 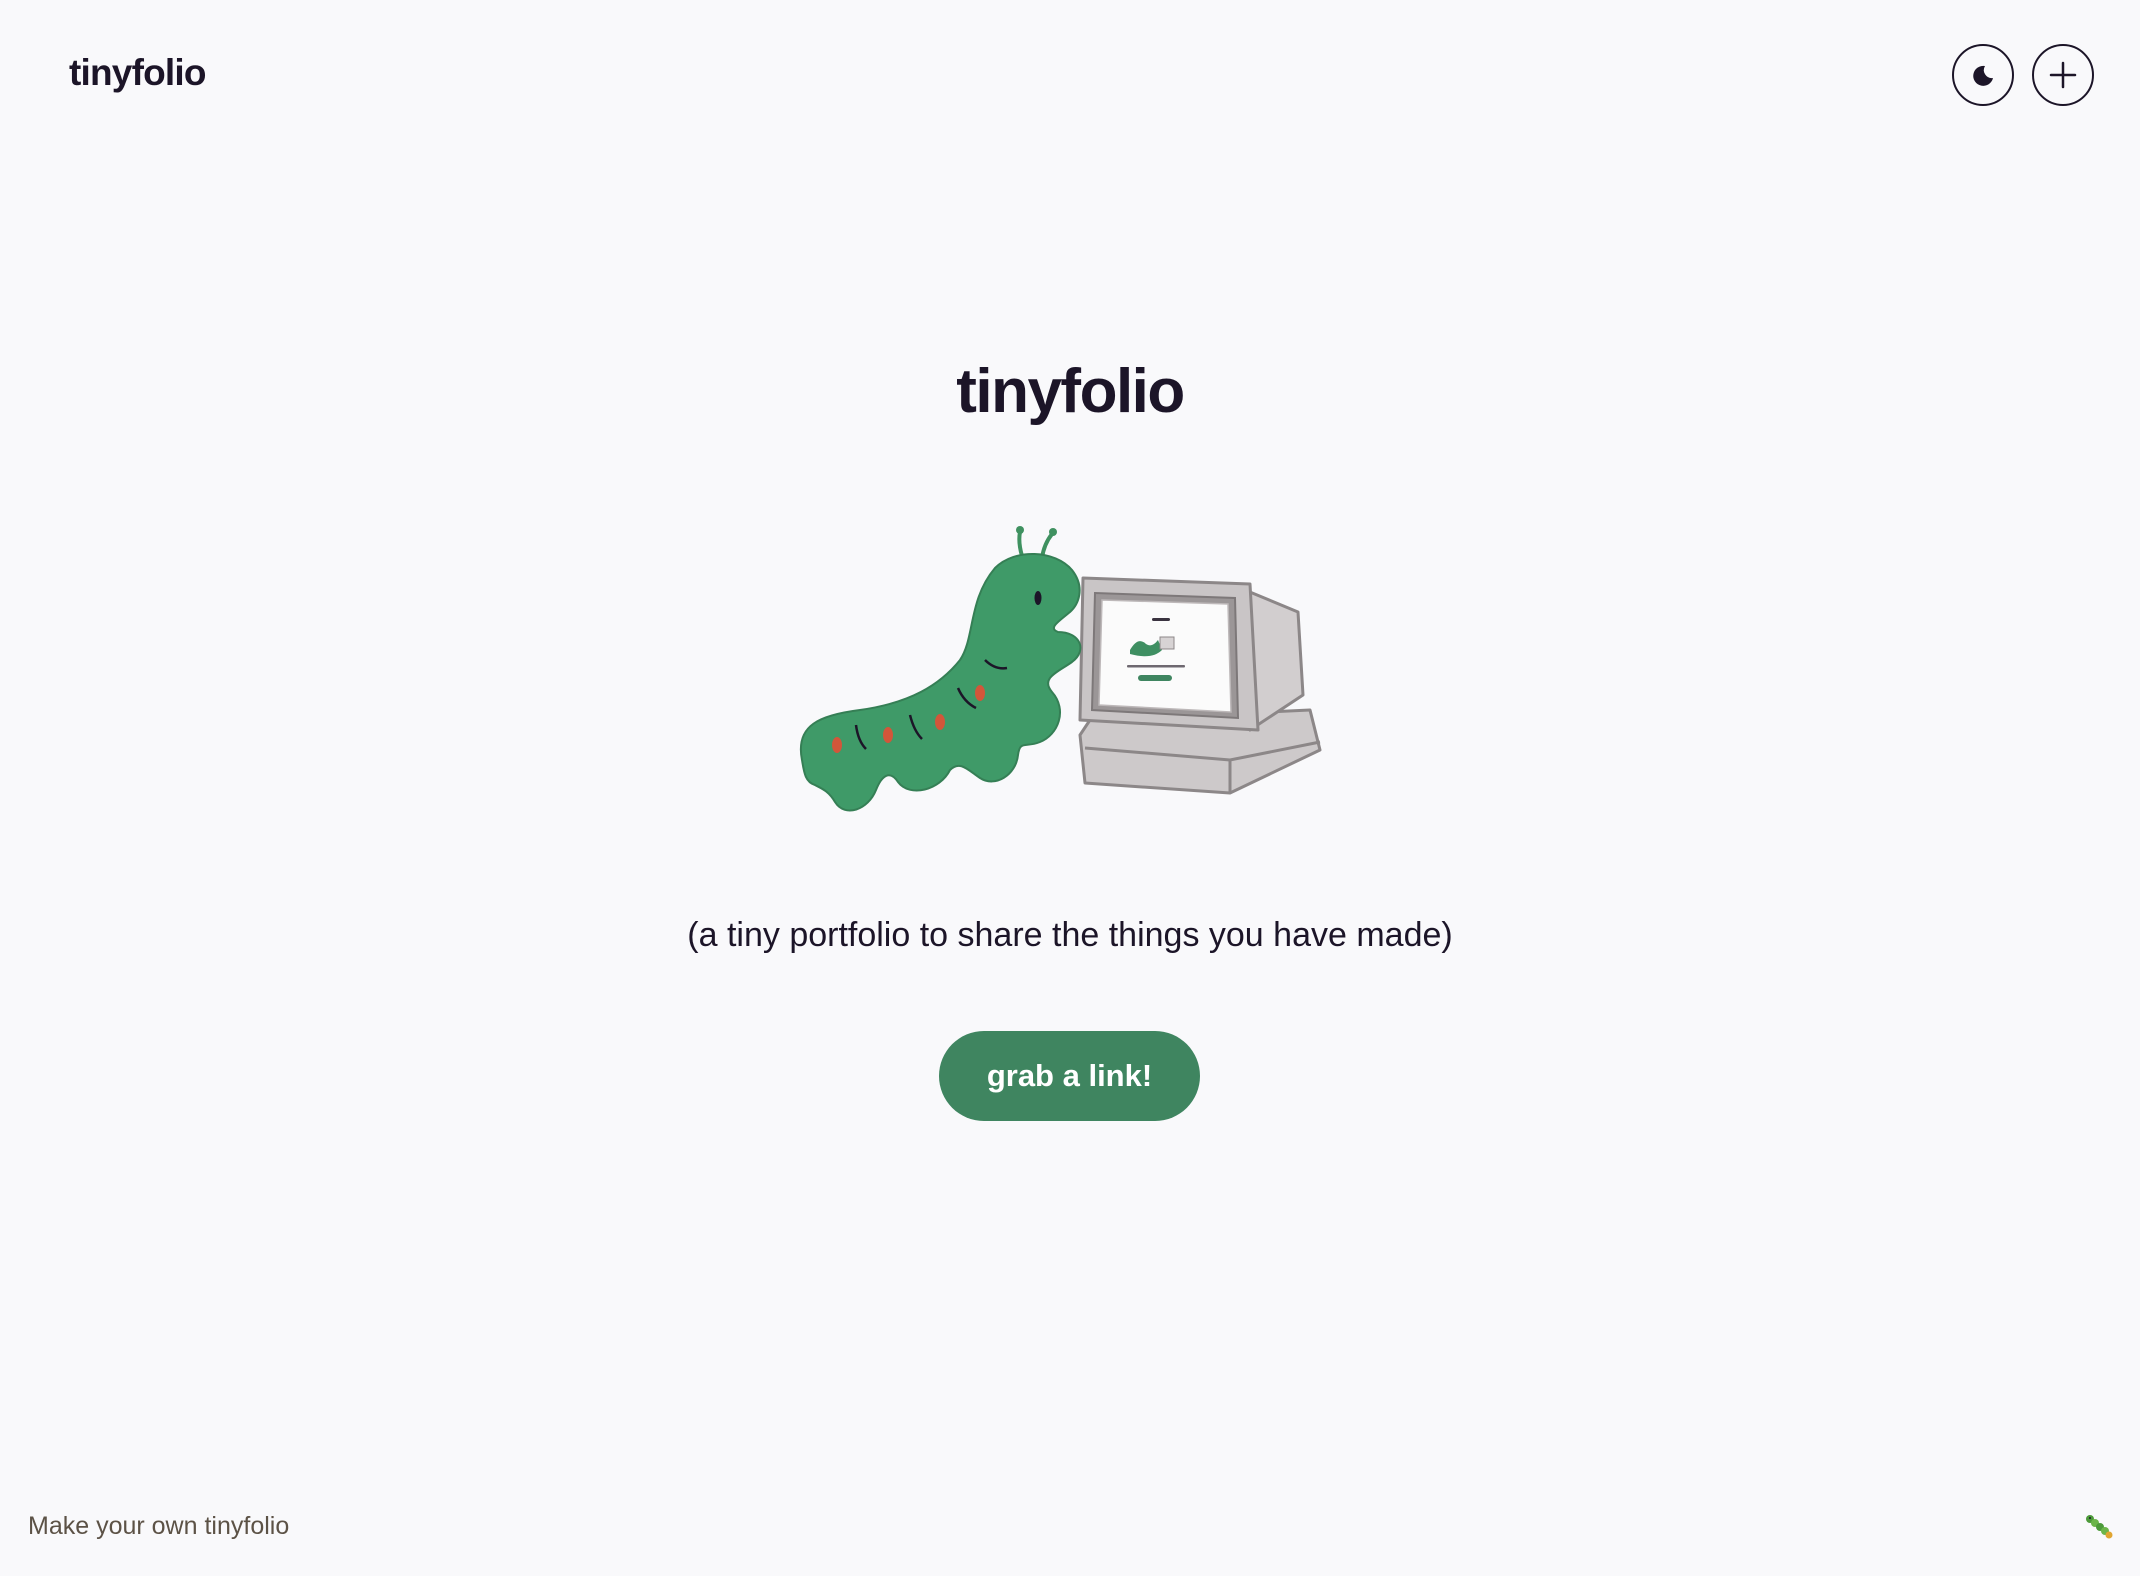 I want to click on caterpillar-computer-illustration, so click(x=1060, y=669).